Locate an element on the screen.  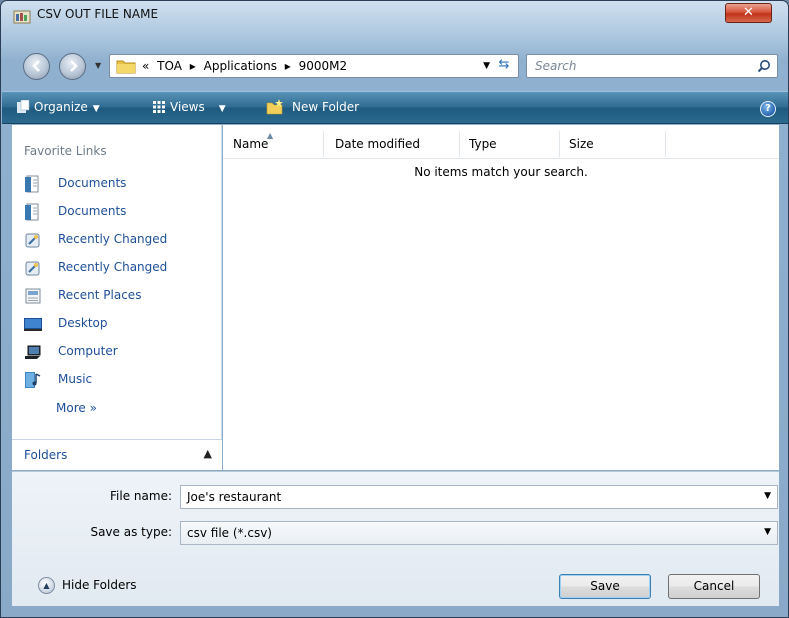
organize-icon is located at coordinates (23, 106).